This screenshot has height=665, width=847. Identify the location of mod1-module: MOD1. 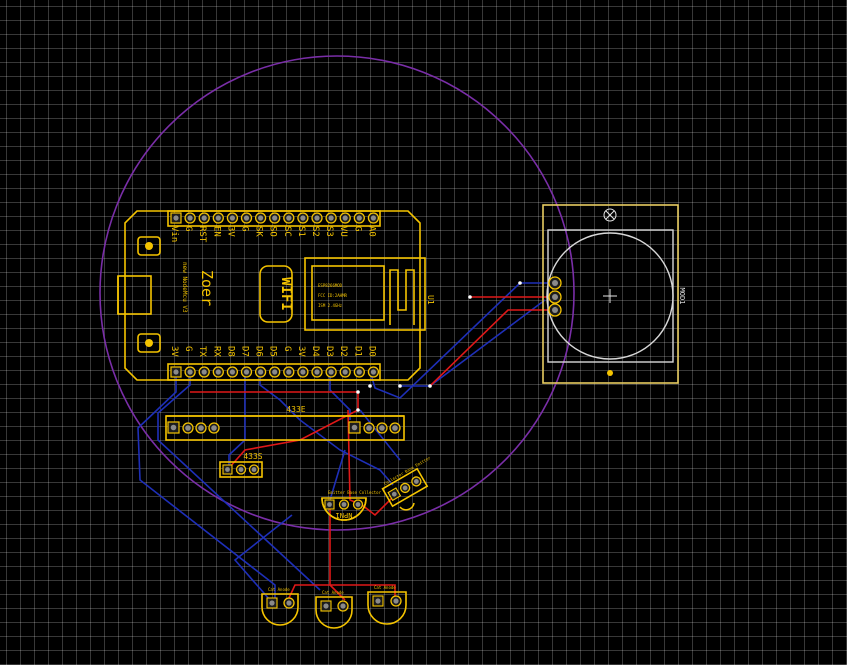
(614, 294).